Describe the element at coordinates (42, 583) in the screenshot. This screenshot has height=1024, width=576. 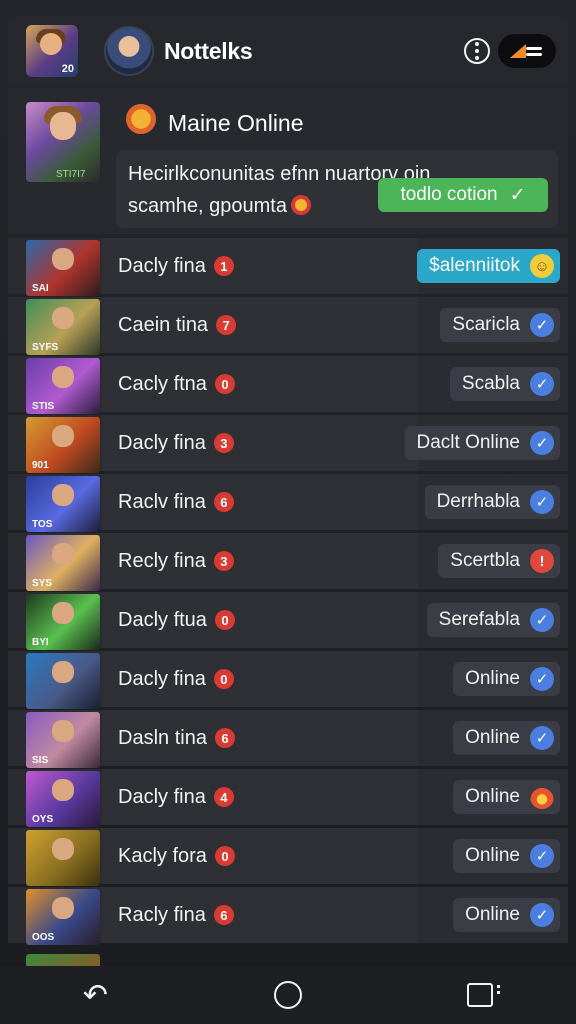
I see `row-level: SYS` at that location.